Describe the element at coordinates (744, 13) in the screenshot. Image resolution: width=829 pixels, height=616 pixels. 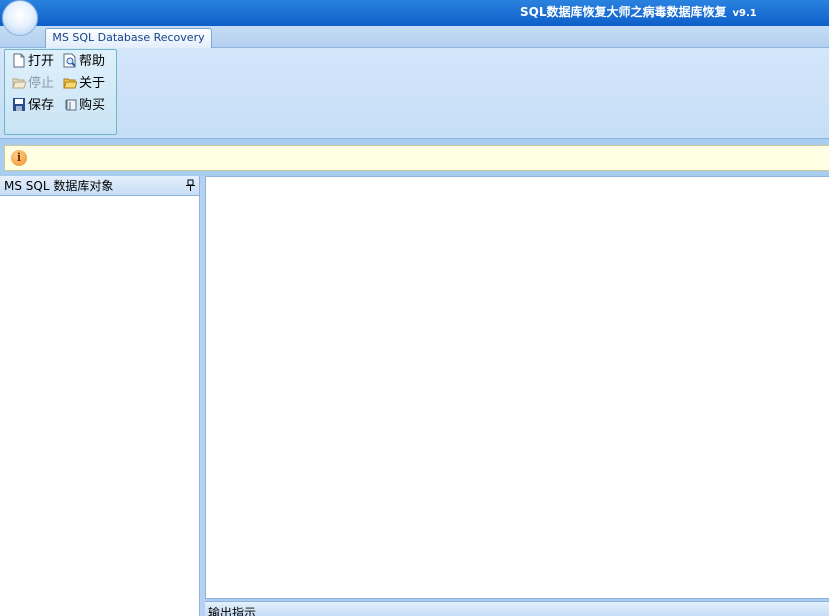
I see `version-label: v9.1` at that location.